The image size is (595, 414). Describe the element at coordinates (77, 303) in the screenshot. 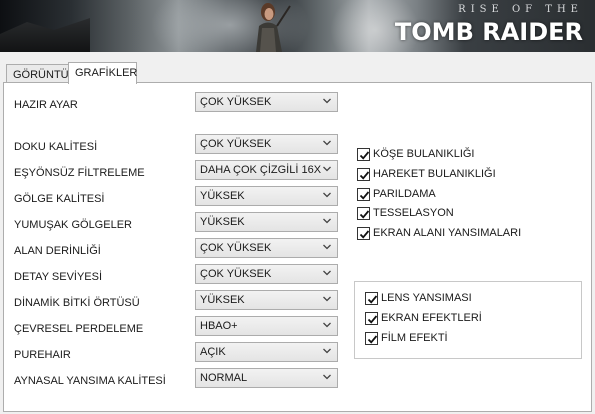

I see `setting-label-dinamik-bitki-ortusu: DİNAMİK BİTKİ ÖRTÜSÜ` at that location.